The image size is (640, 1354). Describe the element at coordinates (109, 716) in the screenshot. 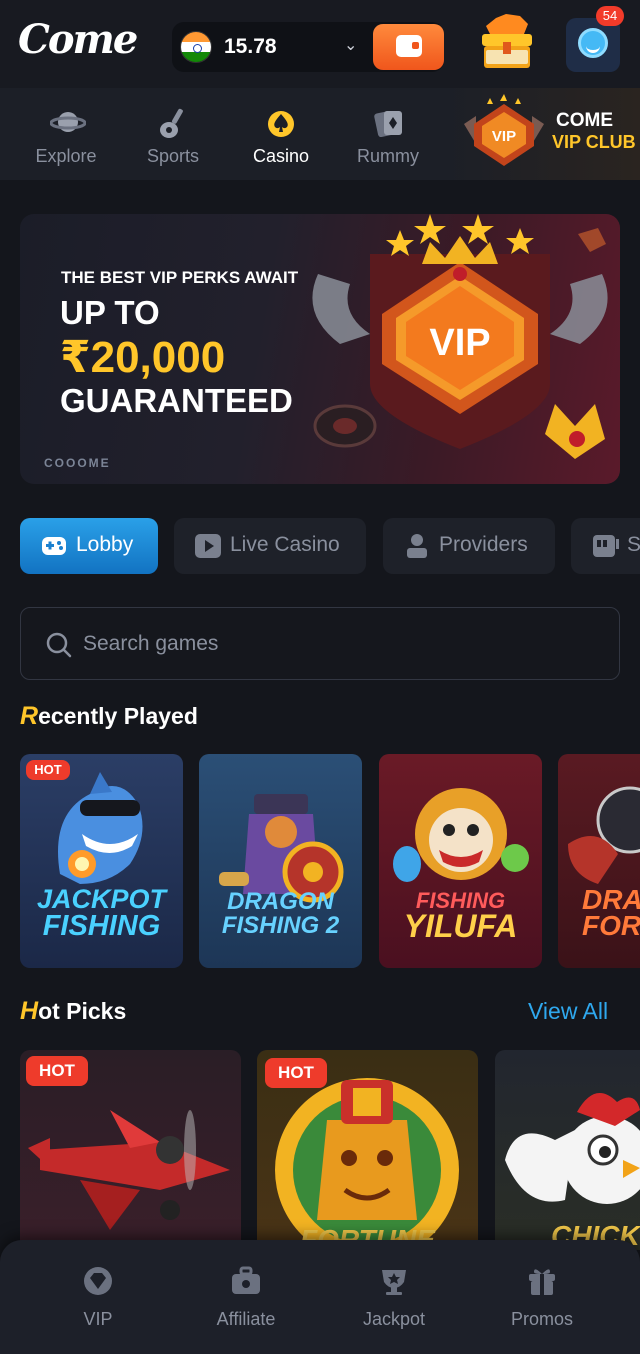

I see `recently-played-title: Recently Played` at that location.